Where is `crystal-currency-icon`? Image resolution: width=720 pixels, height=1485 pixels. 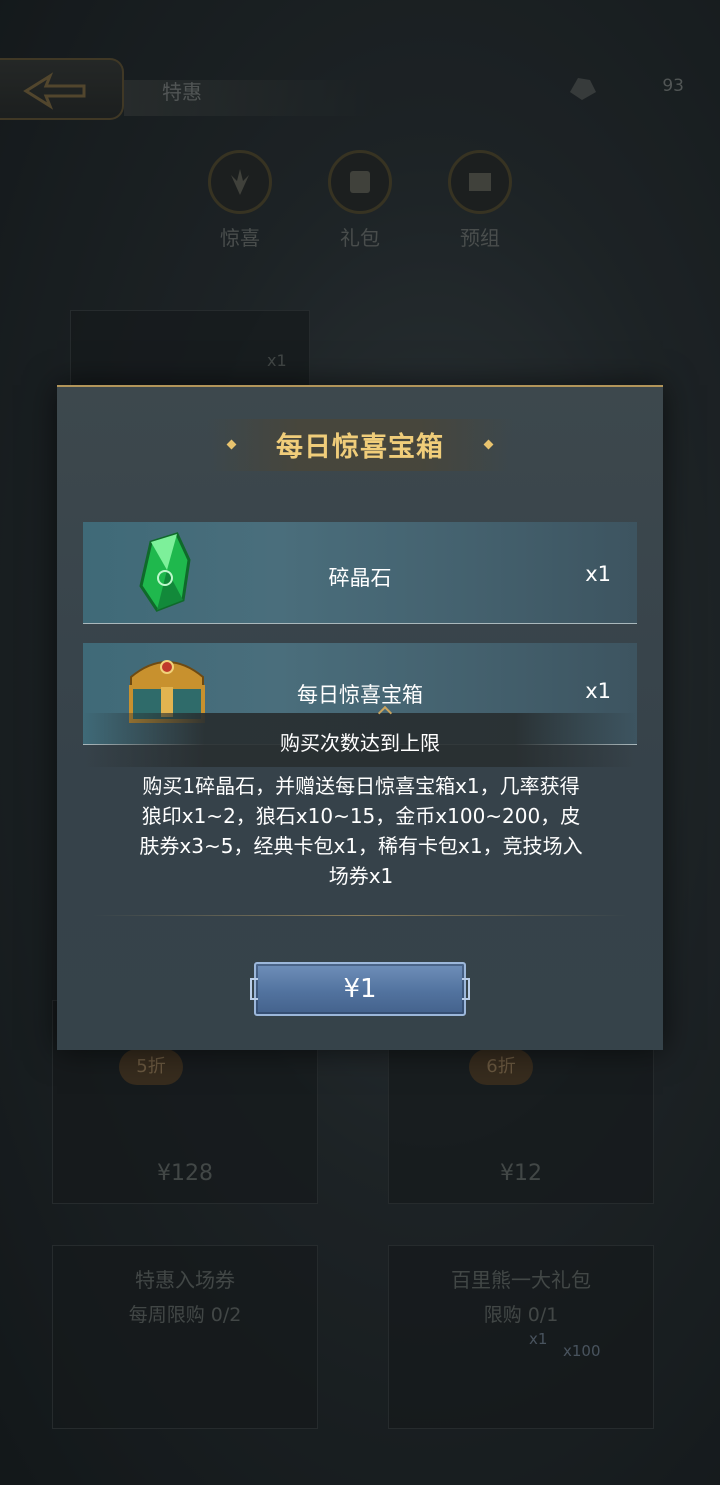
crystal-currency-icon is located at coordinates (582, 89).